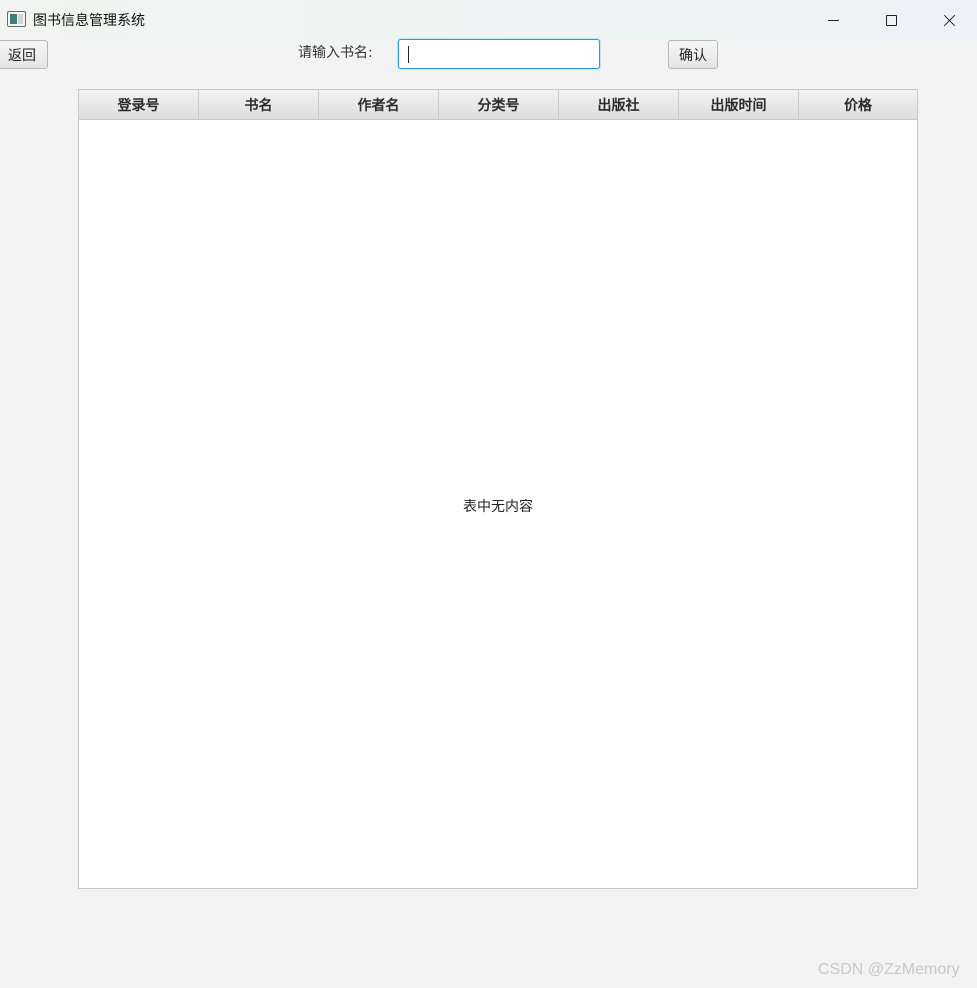 This screenshot has height=988, width=977. I want to click on maximize-button, so click(891, 20).